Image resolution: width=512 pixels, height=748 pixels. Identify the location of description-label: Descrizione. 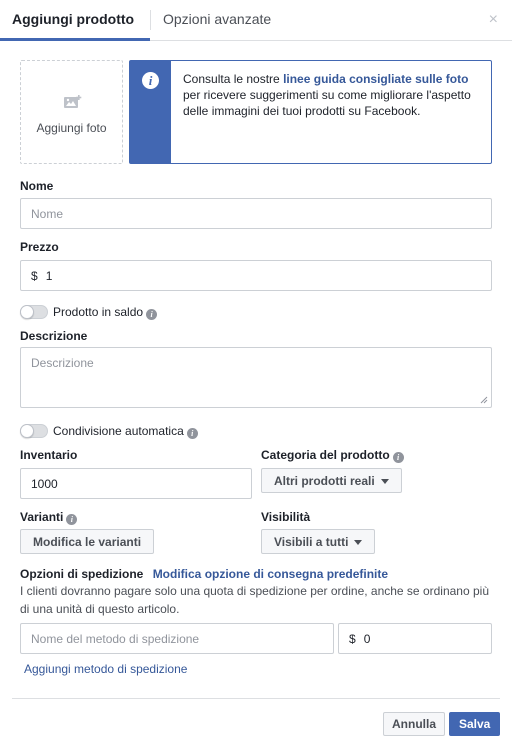
(54, 336).